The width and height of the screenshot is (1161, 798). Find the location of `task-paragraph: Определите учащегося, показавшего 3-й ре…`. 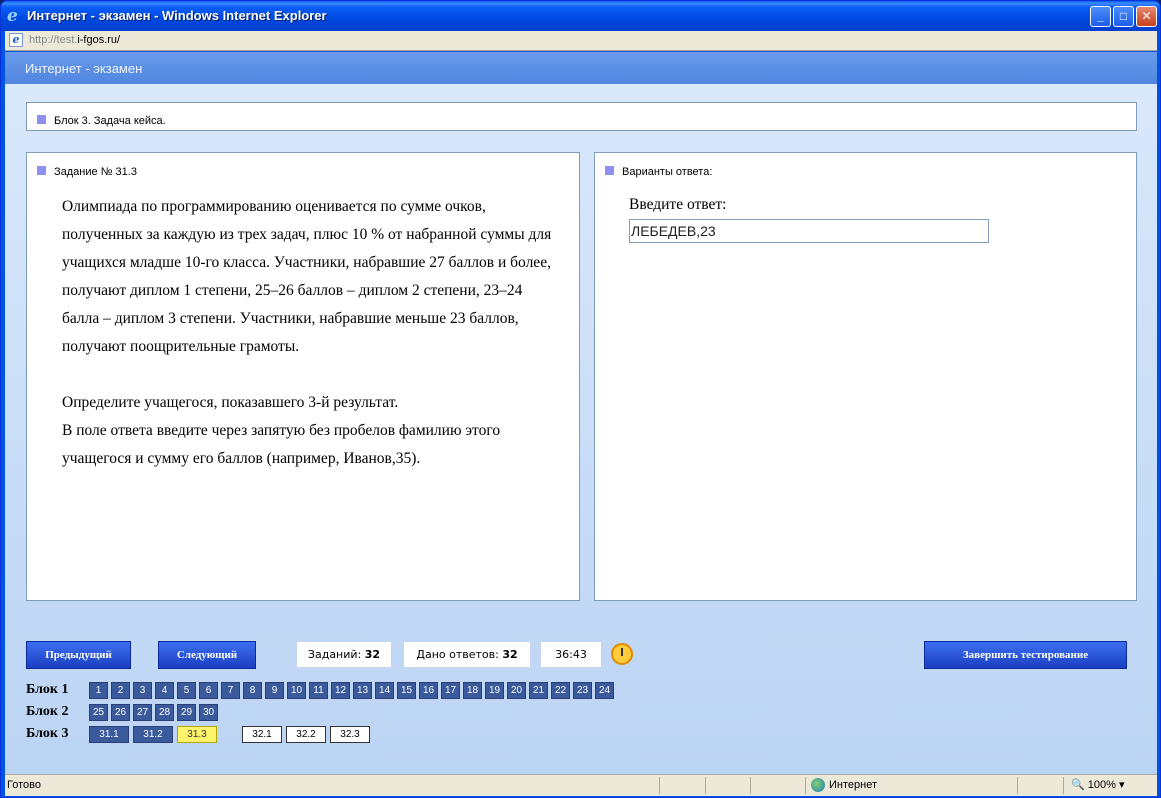

task-paragraph: Определите учащегося, показавшего 3-й ре… is located at coordinates (230, 402).